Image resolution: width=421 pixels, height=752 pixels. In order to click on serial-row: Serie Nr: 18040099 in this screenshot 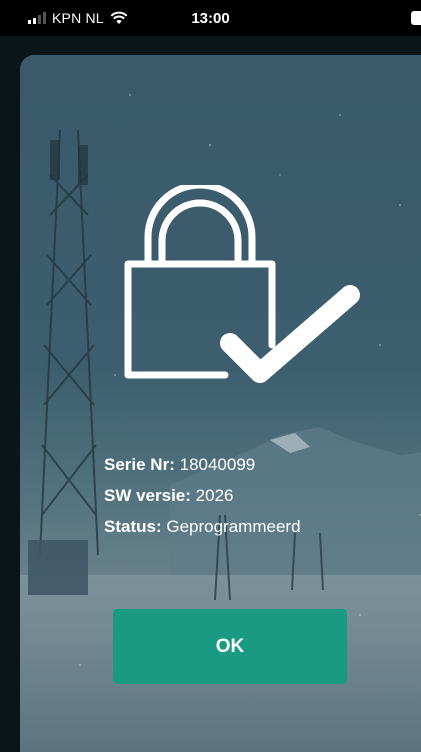, I will do `click(202, 464)`.